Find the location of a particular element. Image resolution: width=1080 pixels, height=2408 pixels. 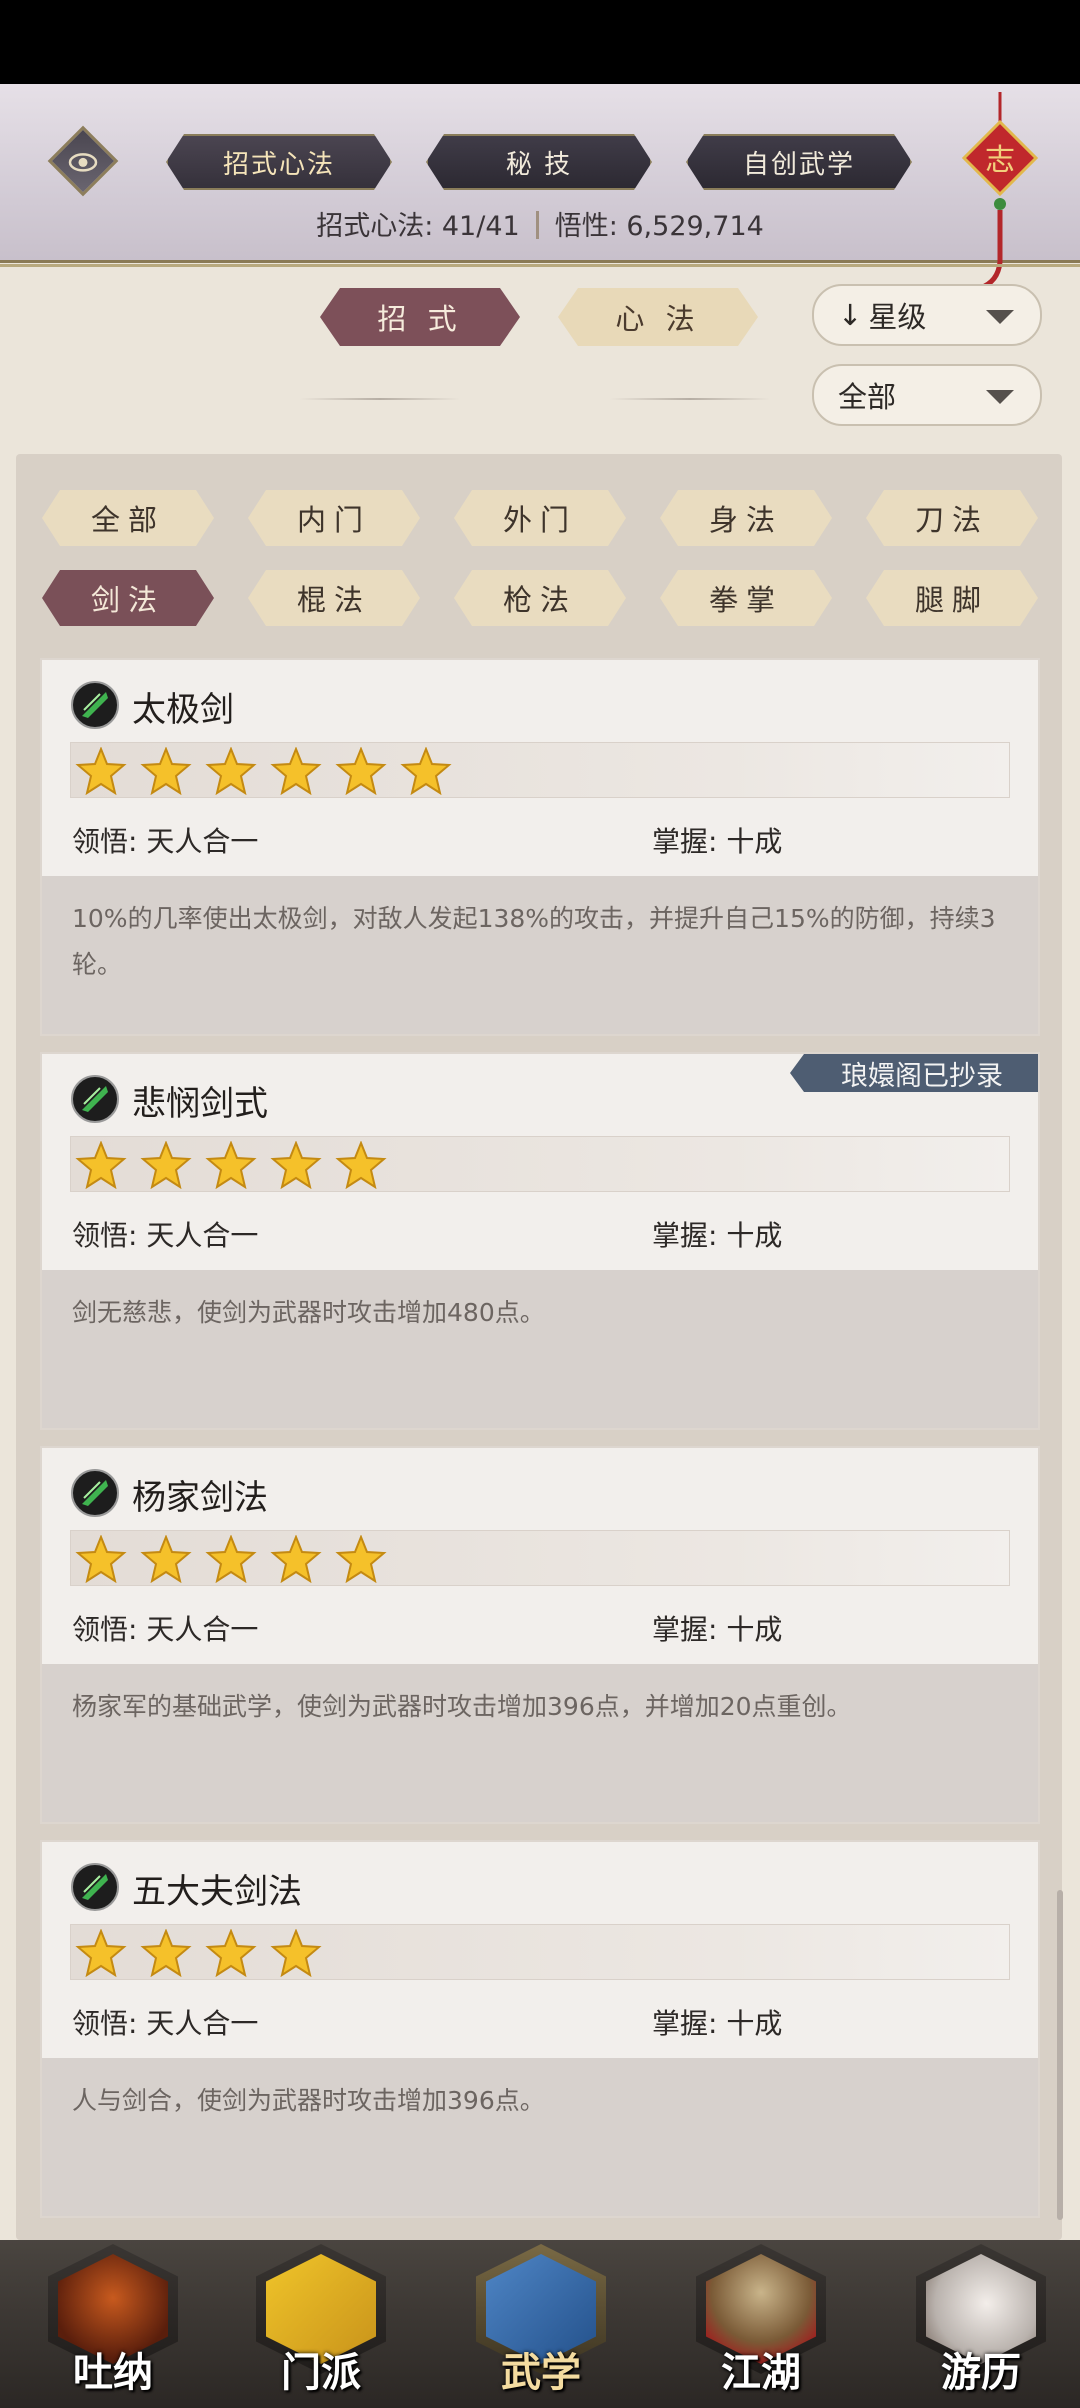

status-bar is located at coordinates (540, 42).